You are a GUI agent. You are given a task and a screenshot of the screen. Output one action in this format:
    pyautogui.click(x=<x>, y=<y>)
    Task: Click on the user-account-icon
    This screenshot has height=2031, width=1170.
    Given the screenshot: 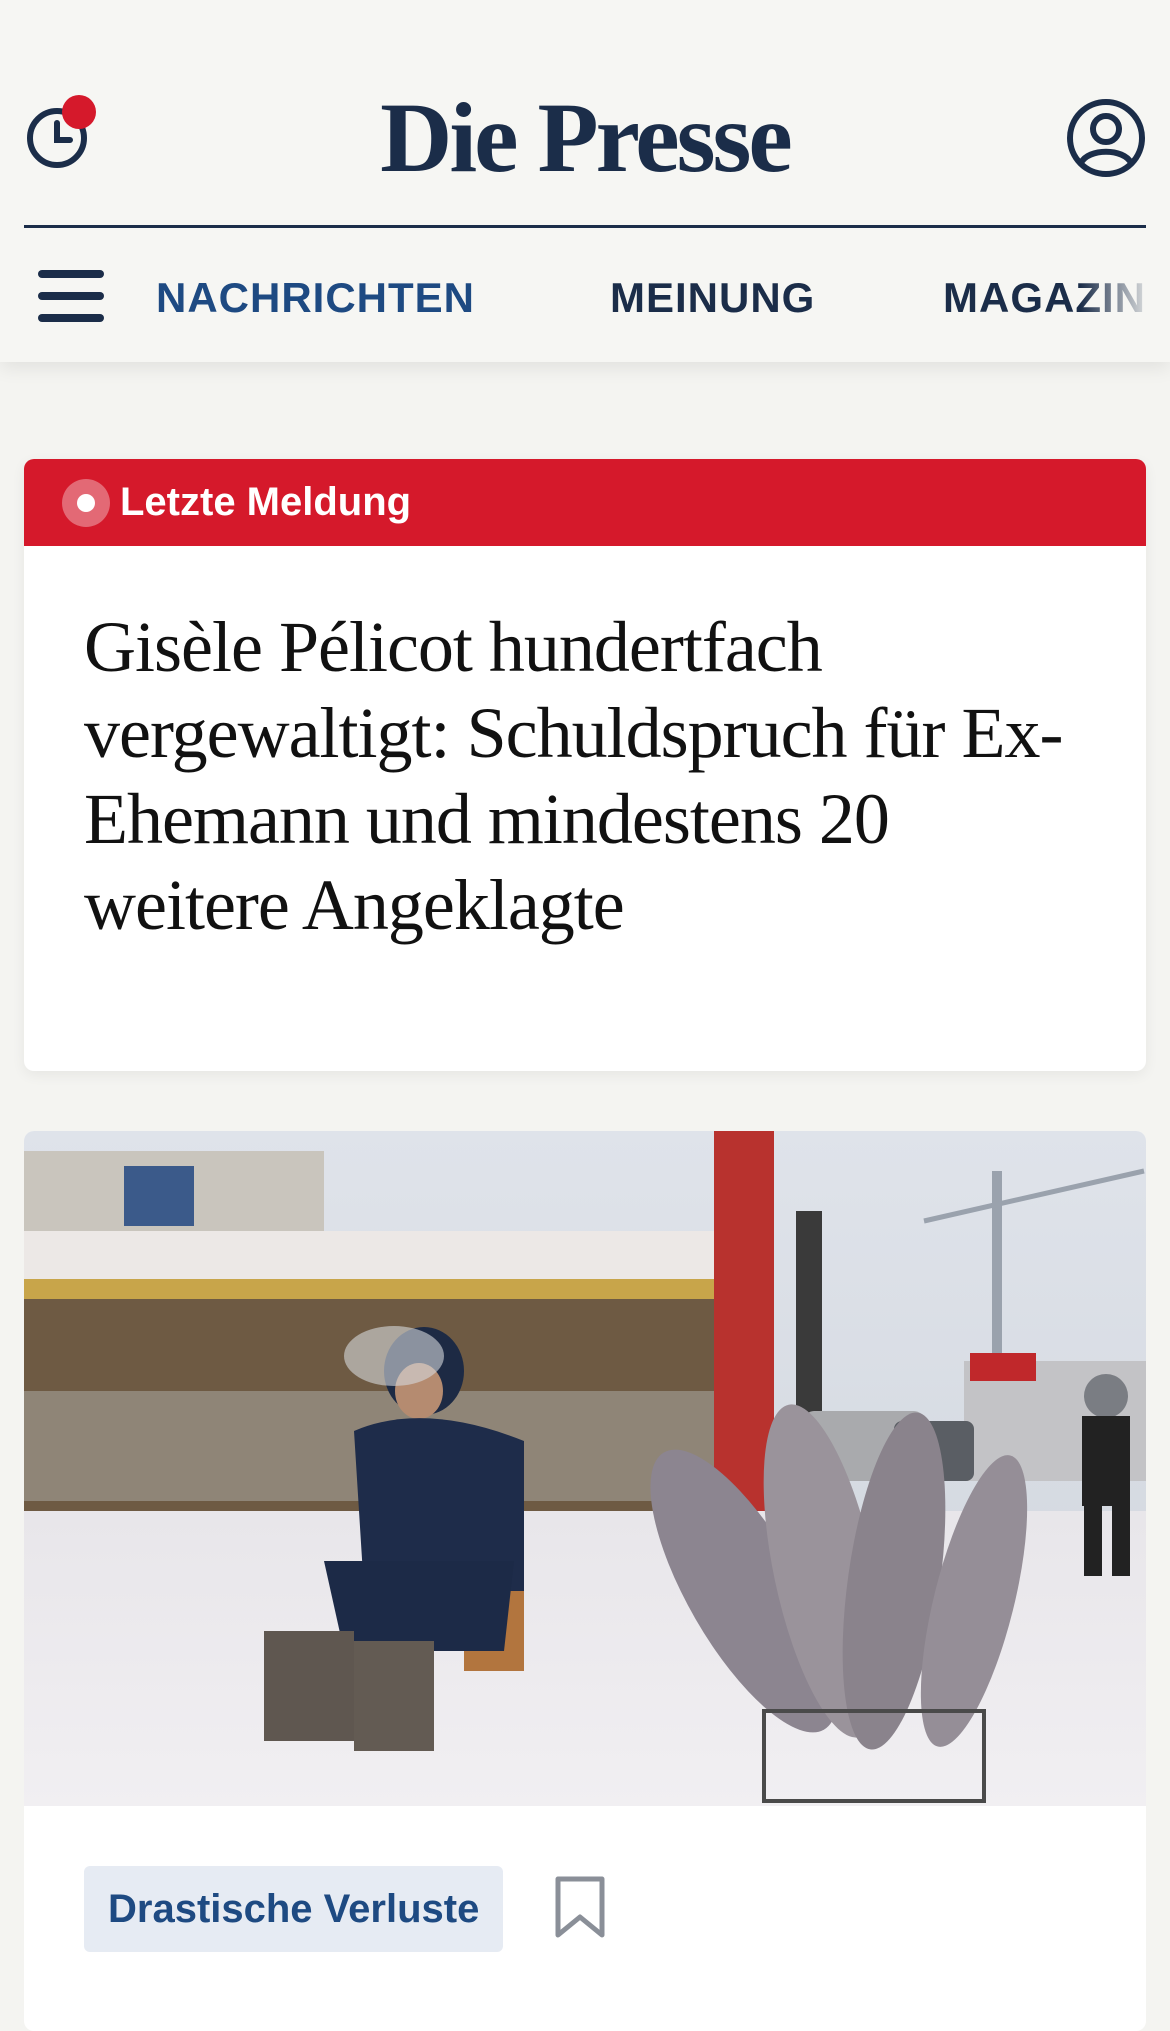 What is the action you would take?
    pyautogui.click(x=1106, y=138)
    